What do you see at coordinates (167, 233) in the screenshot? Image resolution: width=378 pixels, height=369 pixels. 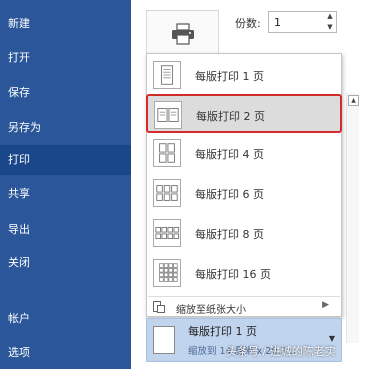 I see `pages-8-icon` at bounding box center [167, 233].